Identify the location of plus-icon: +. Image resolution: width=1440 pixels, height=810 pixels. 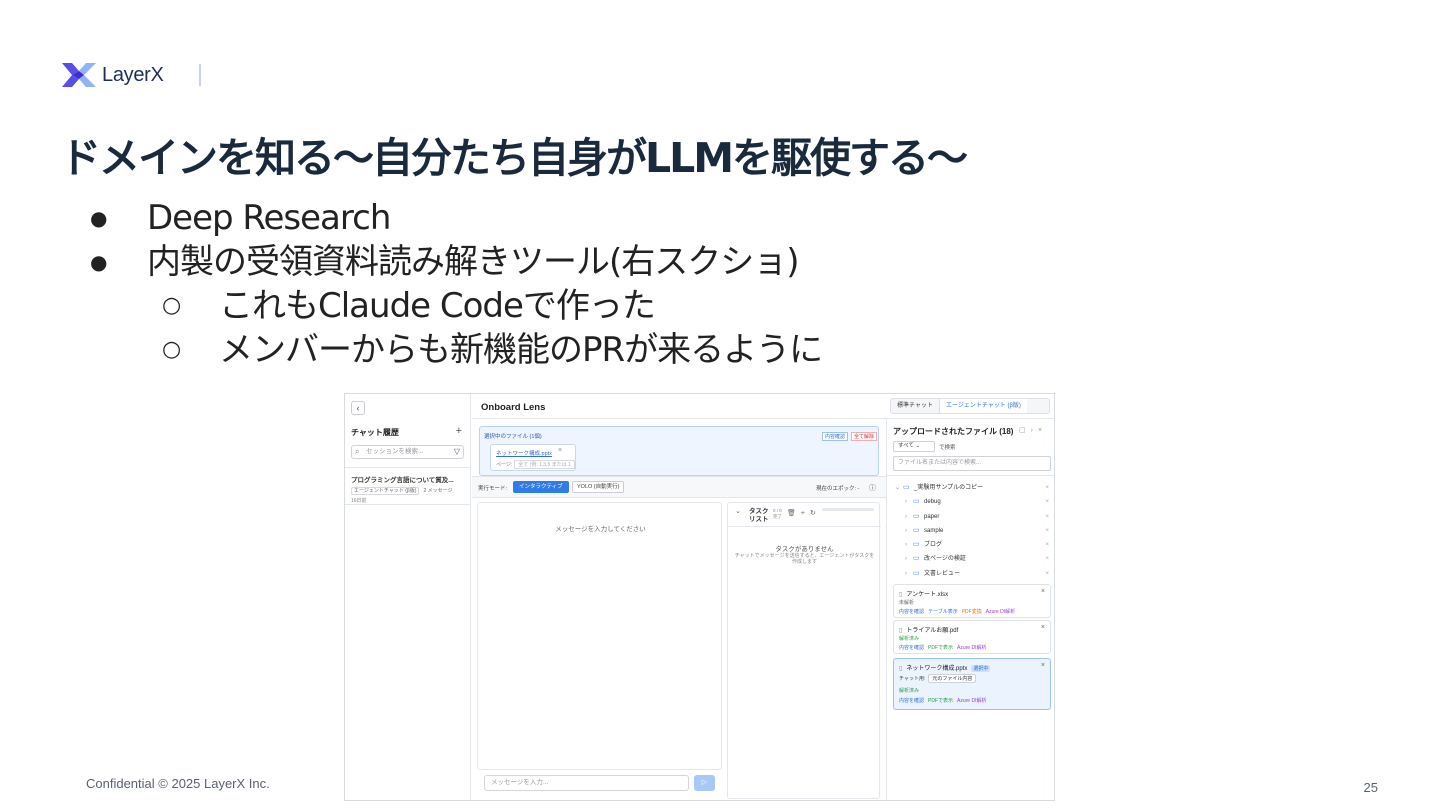
(805, 513).